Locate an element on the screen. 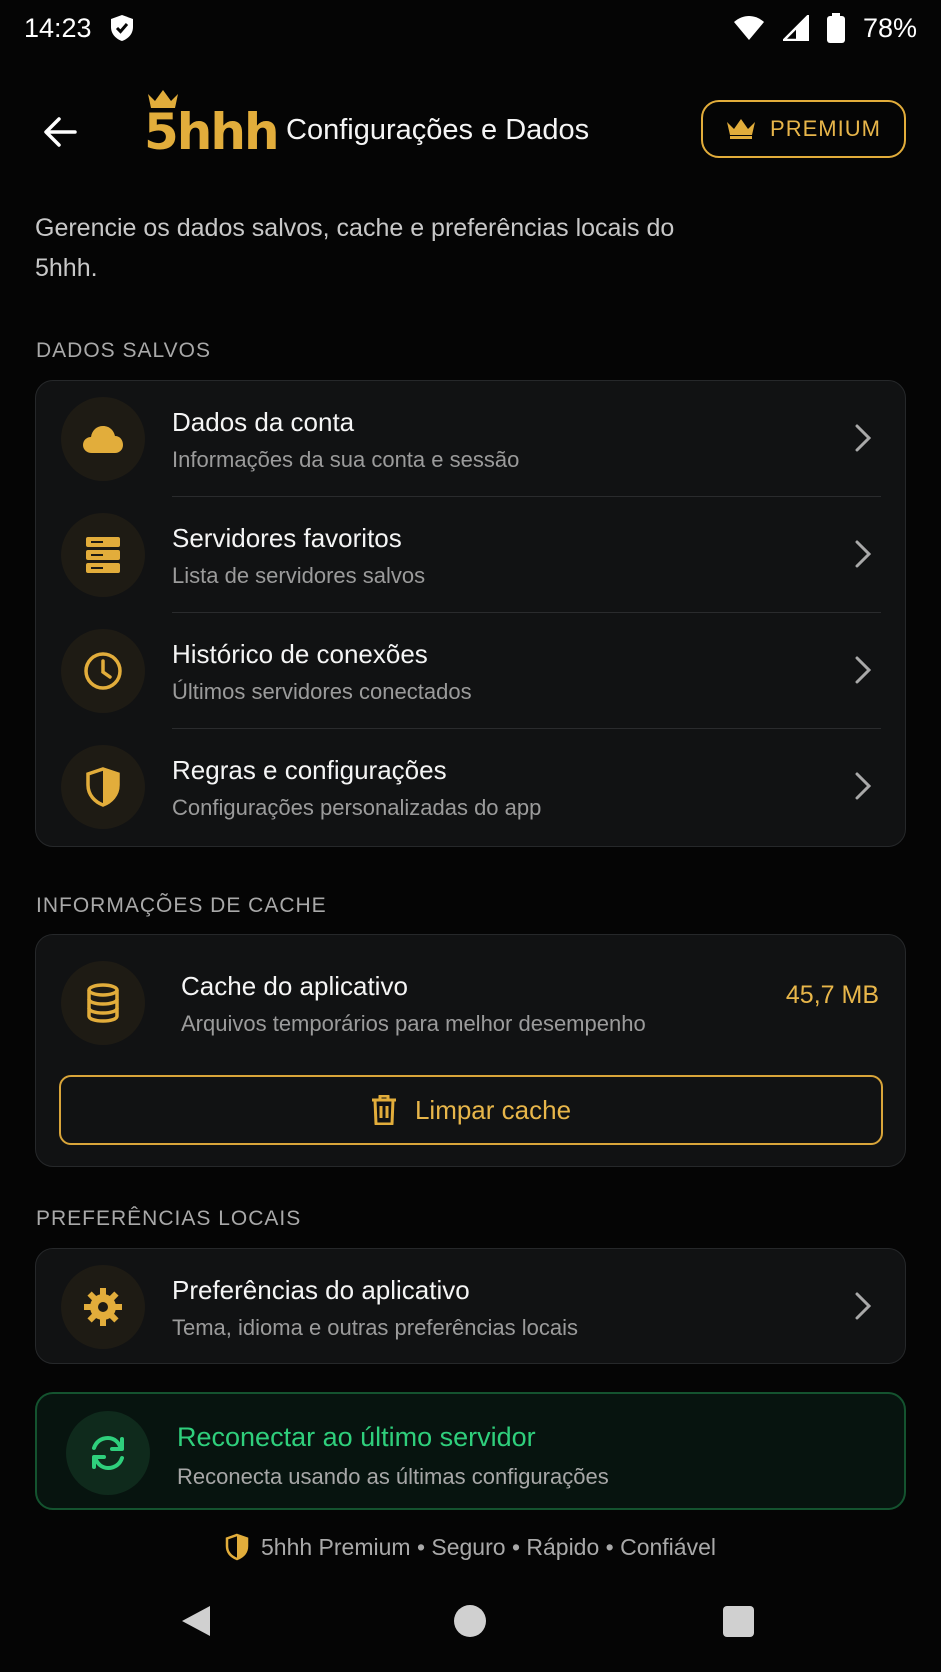  list-item-title: Regras e configurações is located at coordinates (309, 770).